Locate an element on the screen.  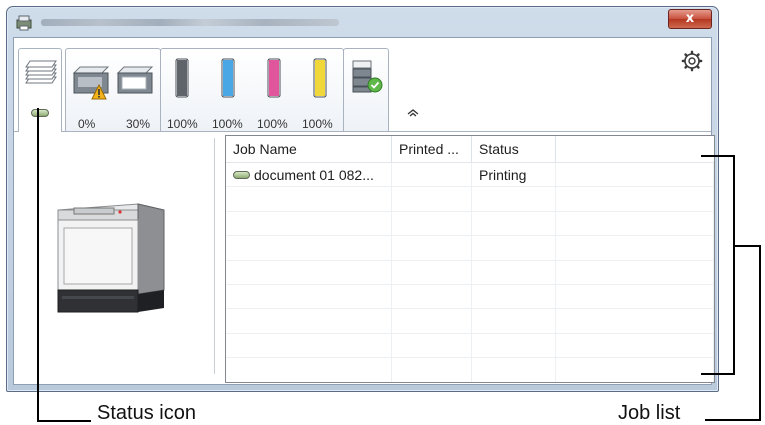
options-tab is located at coordinates (366, 90).